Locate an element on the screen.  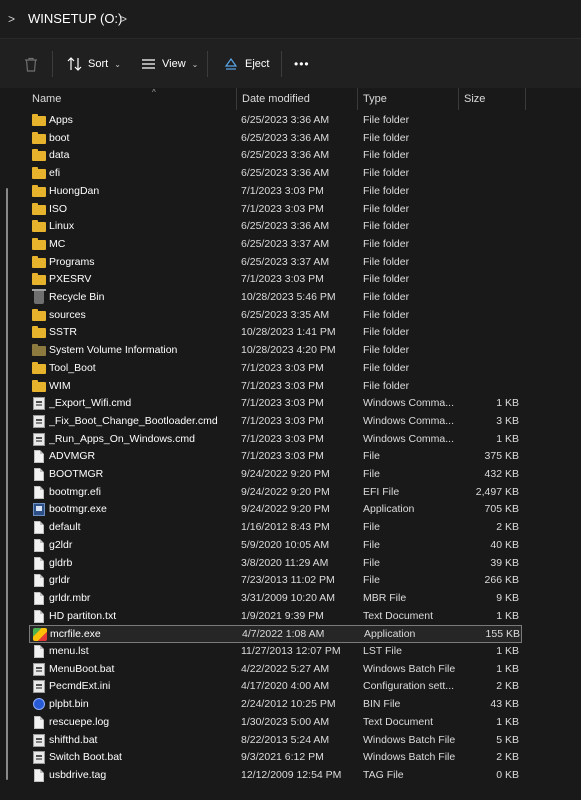
file-size: 2,497 KB is located at coordinates (497, 491).